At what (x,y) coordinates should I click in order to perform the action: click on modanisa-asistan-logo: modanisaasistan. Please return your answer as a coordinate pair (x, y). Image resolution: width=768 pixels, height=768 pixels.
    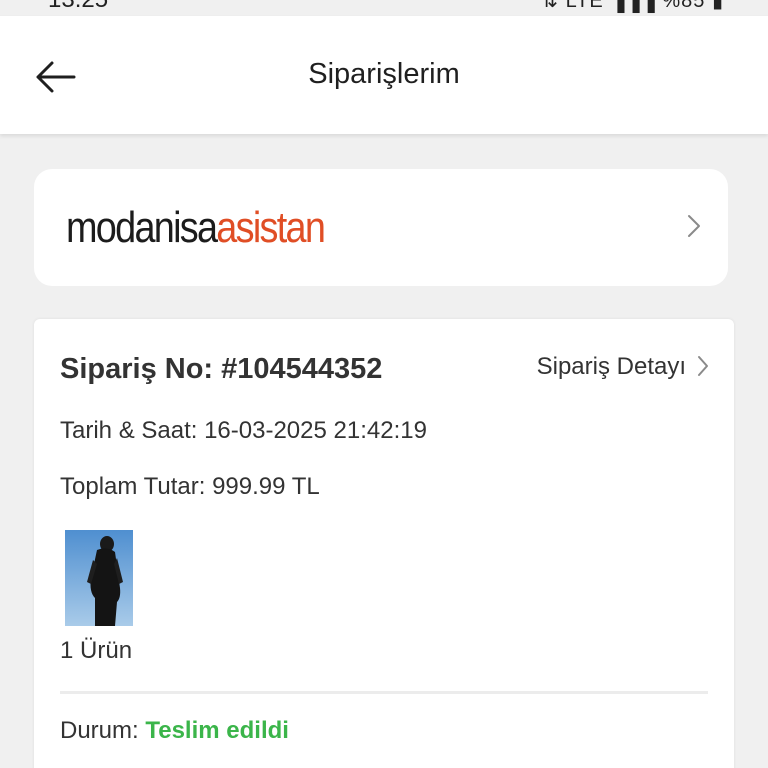
    Looking at the image, I should click on (196, 228).